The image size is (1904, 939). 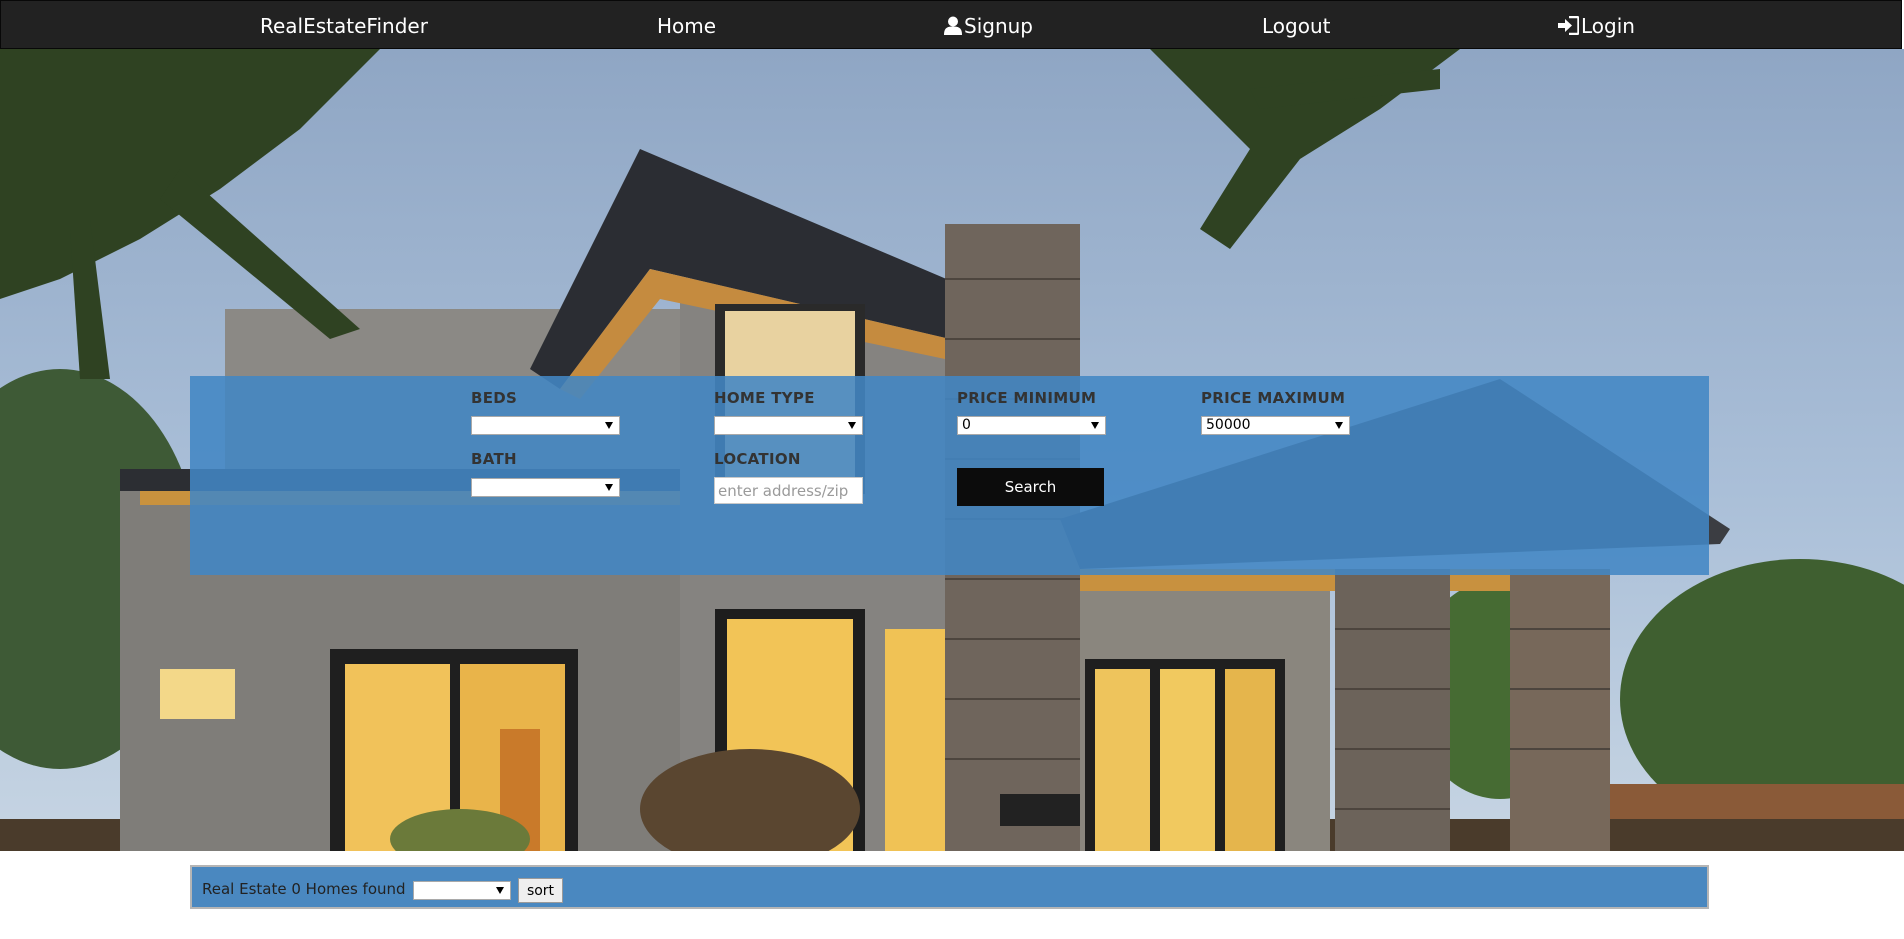 What do you see at coordinates (764, 398) in the screenshot?
I see `home-type-label: HOME TYPE` at bounding box center [764, 398].